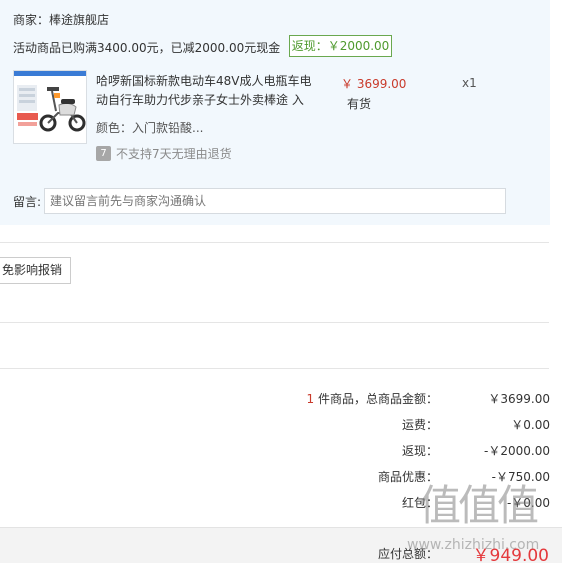 The image size is (562, 563). Describe the element at coordinates (374, 84) in the screenshot. I see `product-price: ￥ 3699.00` at that location.